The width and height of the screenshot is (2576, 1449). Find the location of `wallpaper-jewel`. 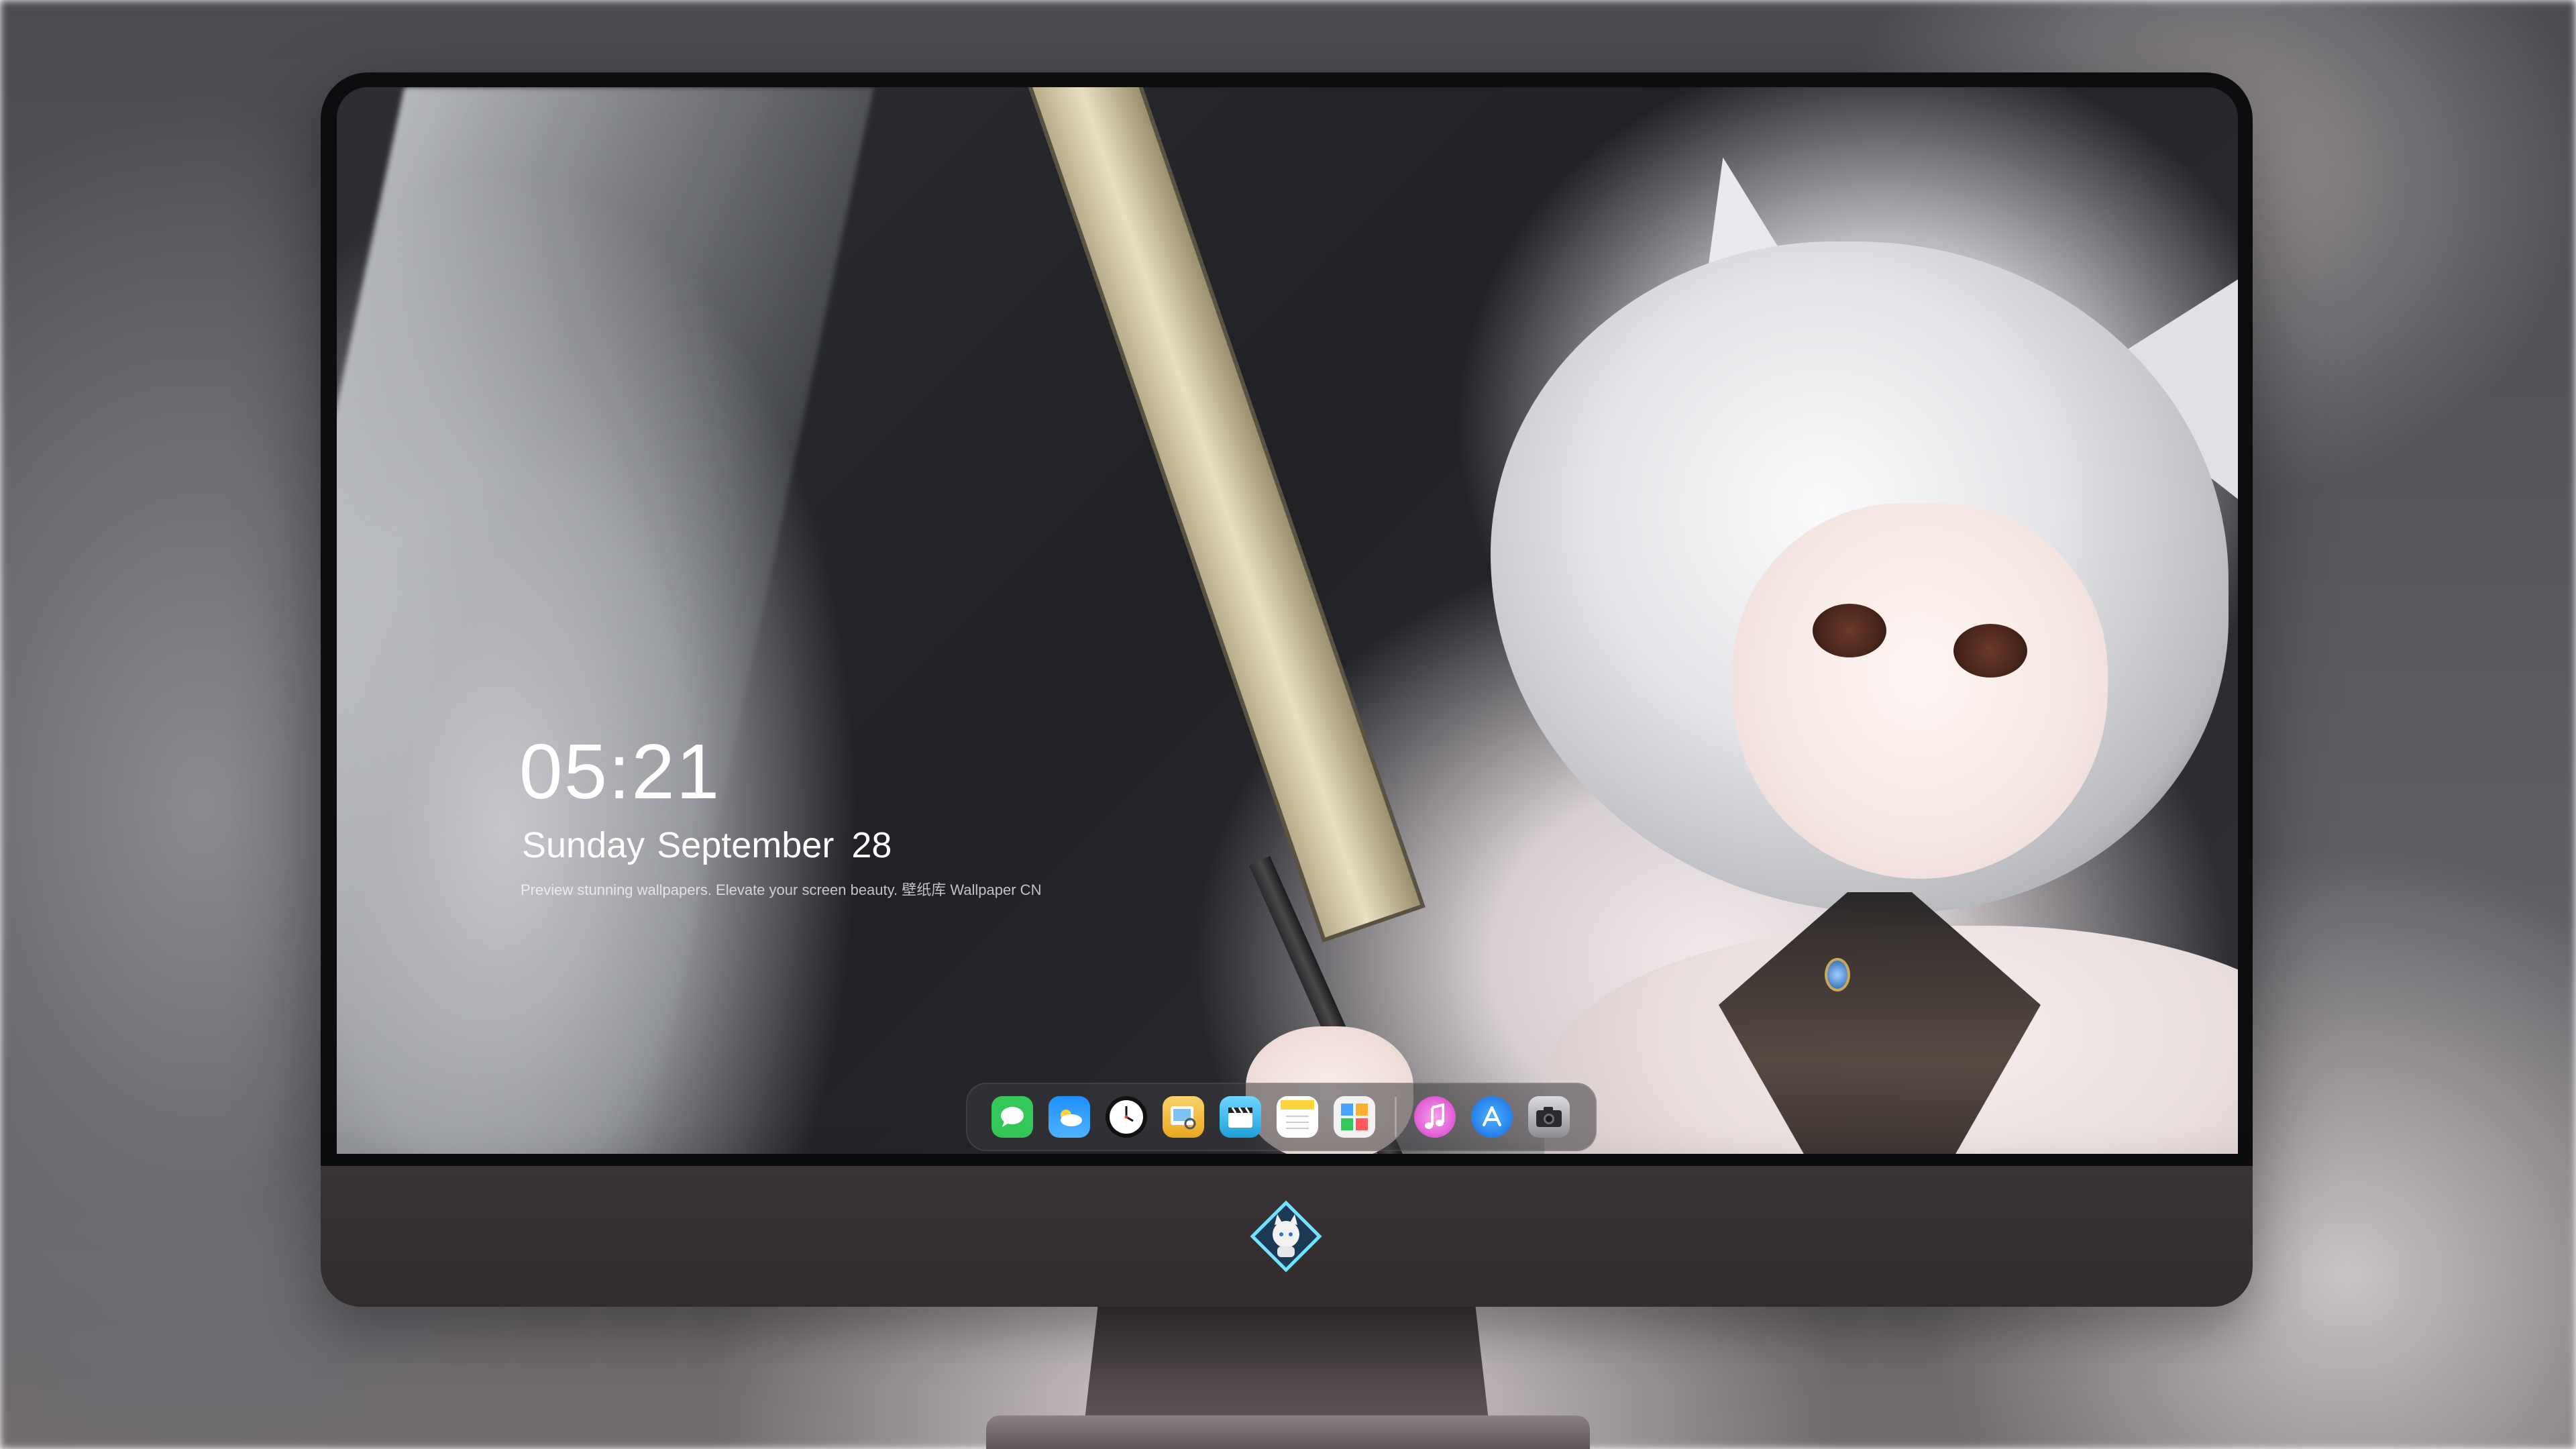

wallpaper-jewel is located at coordinates (1837, 974).